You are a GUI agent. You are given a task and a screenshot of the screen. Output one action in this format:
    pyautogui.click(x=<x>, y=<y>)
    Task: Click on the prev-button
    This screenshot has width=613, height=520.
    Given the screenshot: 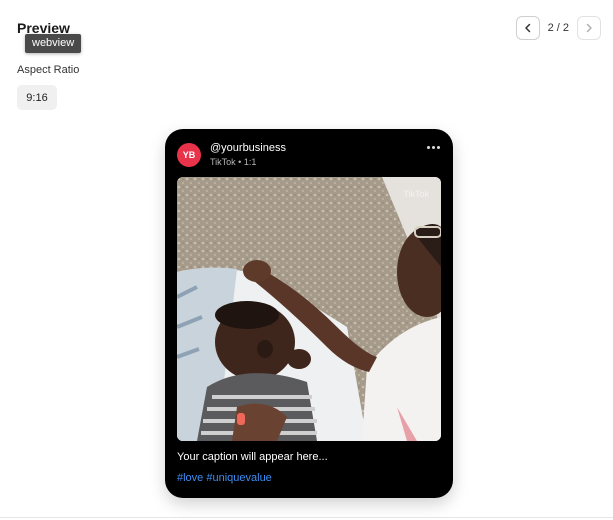 What is the action you would take?
    pyautogui.click(x=527, y=28)
    